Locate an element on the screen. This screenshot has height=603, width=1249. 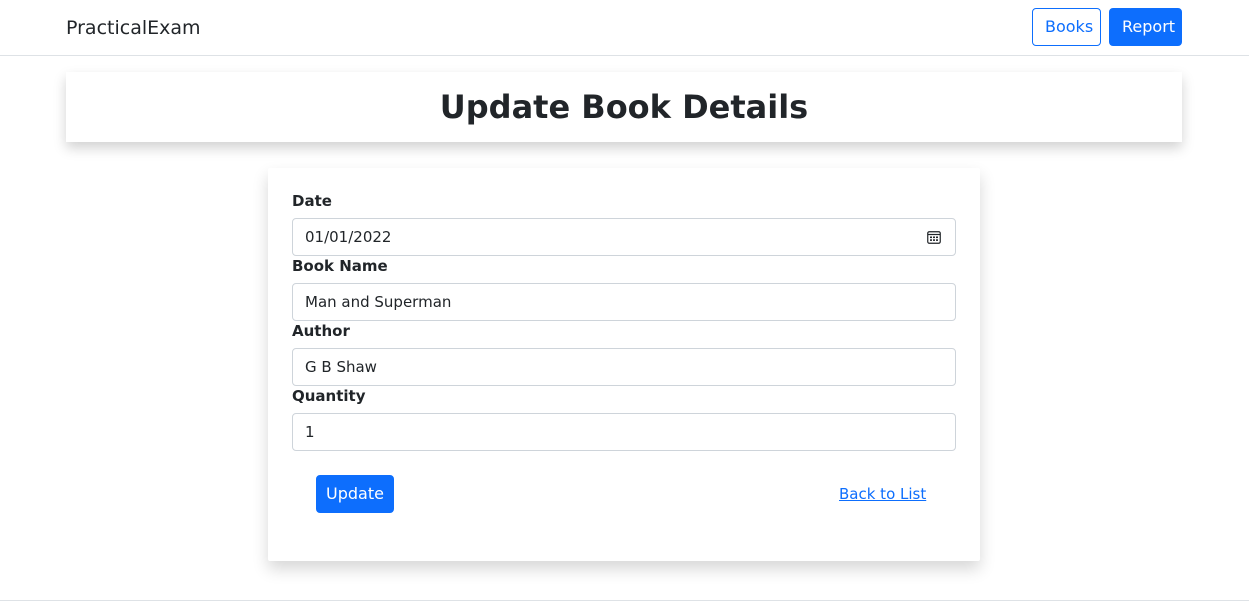
back-to-list-link: Back to List is located at coordinates (882, 494).